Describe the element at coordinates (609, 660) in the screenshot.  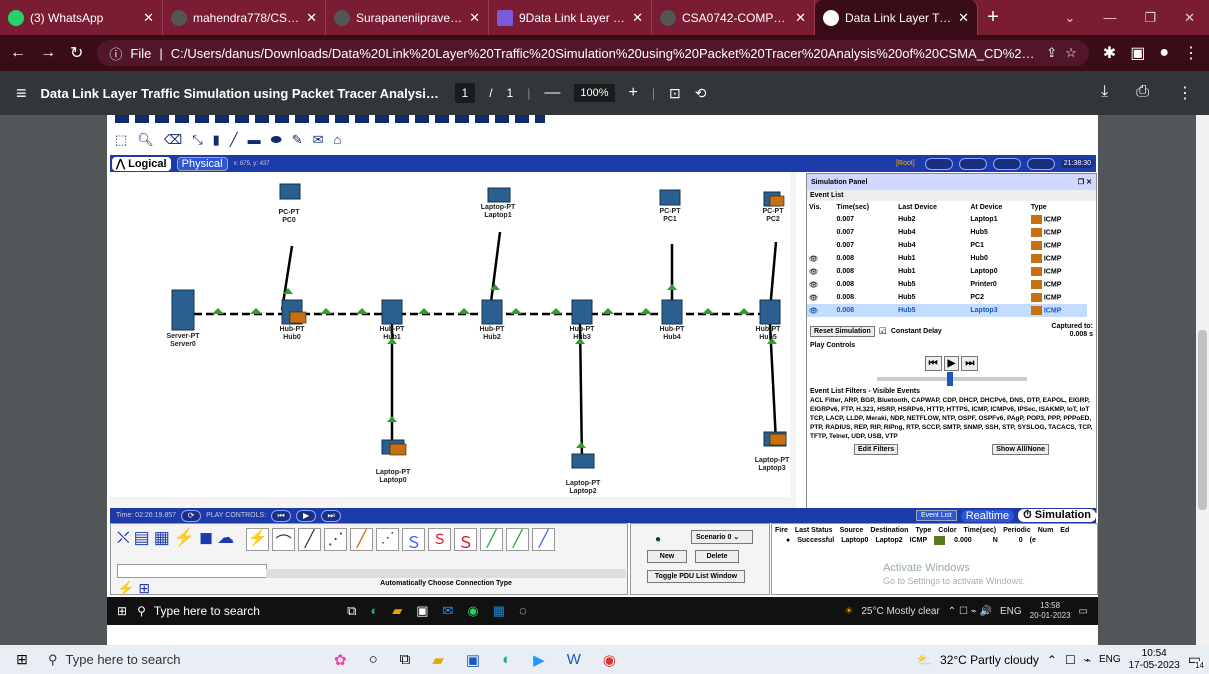
I see `chrome-icon: ◉` at that location.